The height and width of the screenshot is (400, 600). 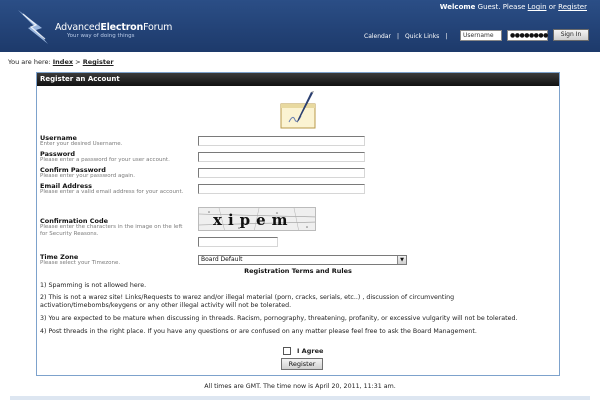 I want to click on confirmation-code-input, so click(x=238, y=242).